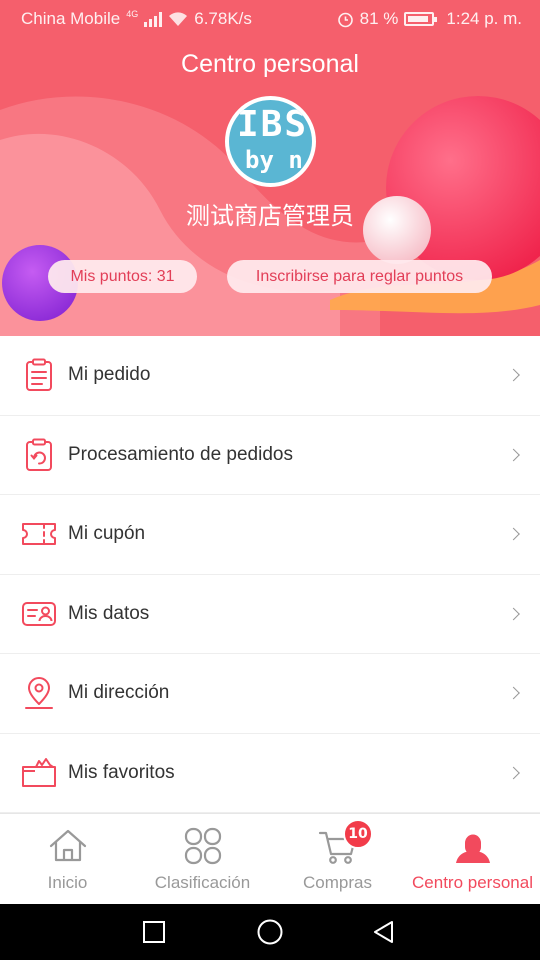 The height and width of the screenshot is (960, 540). I want to click on menu-item-label: Mis favoritos, so click(121, 772).